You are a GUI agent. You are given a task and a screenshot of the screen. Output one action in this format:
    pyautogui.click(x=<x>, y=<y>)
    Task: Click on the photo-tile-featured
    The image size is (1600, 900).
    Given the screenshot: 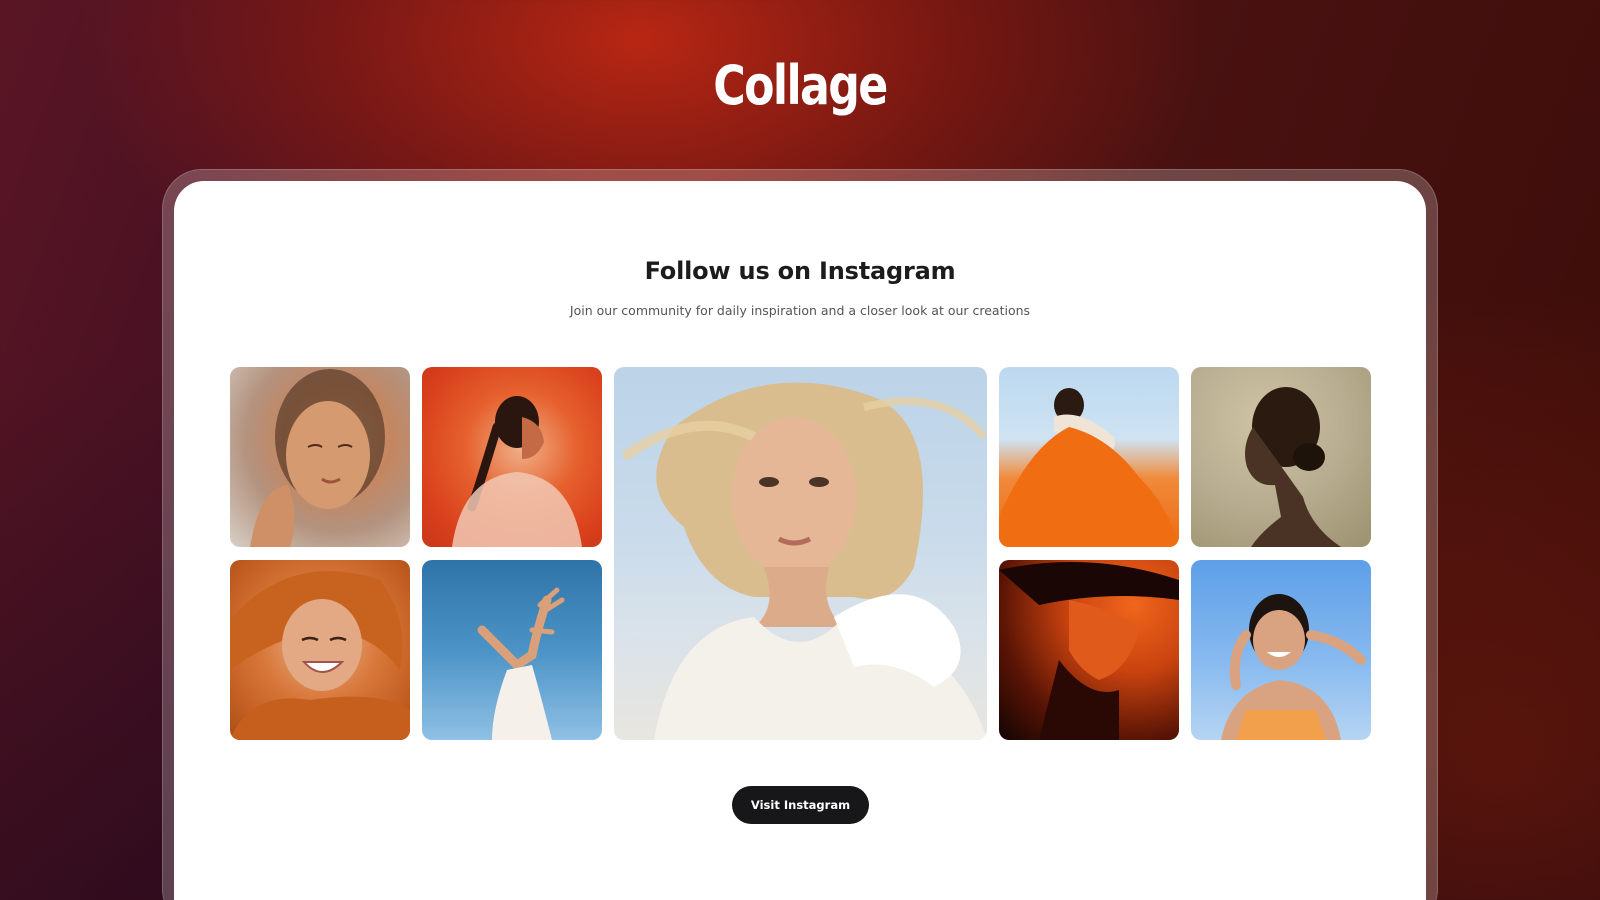 What is the action you would take?
    pyautogui.click(x=800, y=553)
    